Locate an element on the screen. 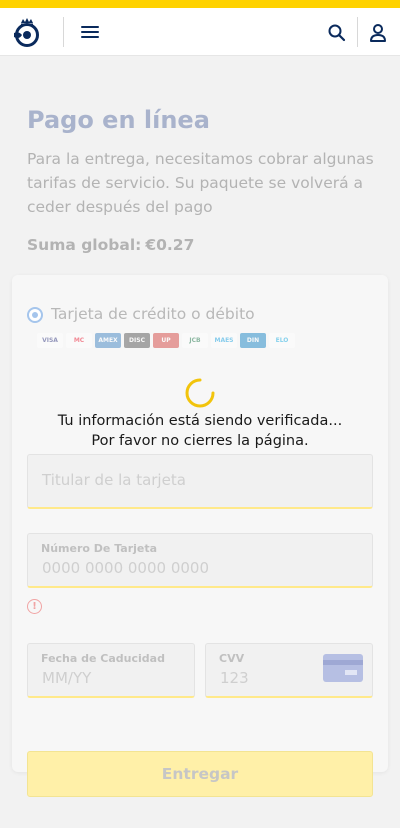  card-brands: VISA MC AMEX DISC UP JCB MAES DIN ELO is located at coordinates (166, 340).